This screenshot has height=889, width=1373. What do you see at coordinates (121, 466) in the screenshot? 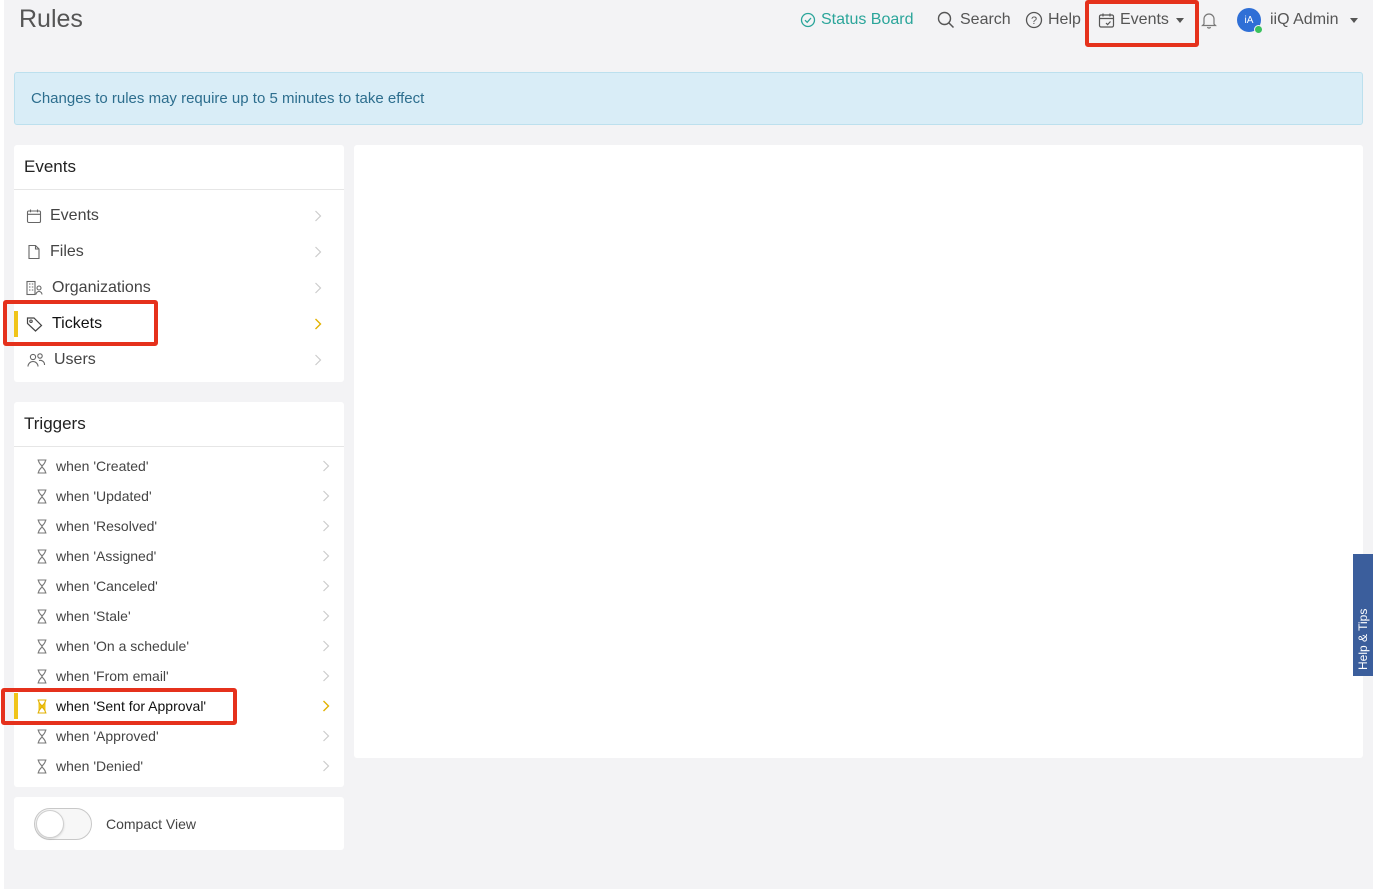
I see `trigger-label: 'Created'` at bounding box center [121, 466].